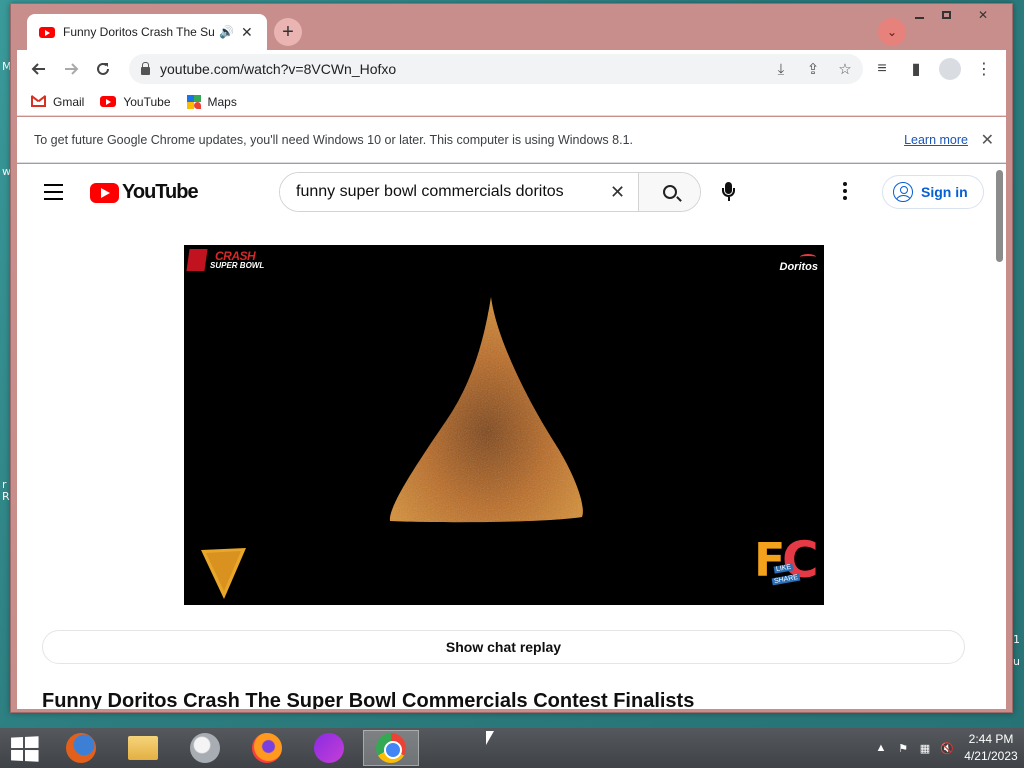 Image resolution: width=1024 pixels, height=768 pixels. I want to click on taskbar-internet-explorer, so click(205, 748).